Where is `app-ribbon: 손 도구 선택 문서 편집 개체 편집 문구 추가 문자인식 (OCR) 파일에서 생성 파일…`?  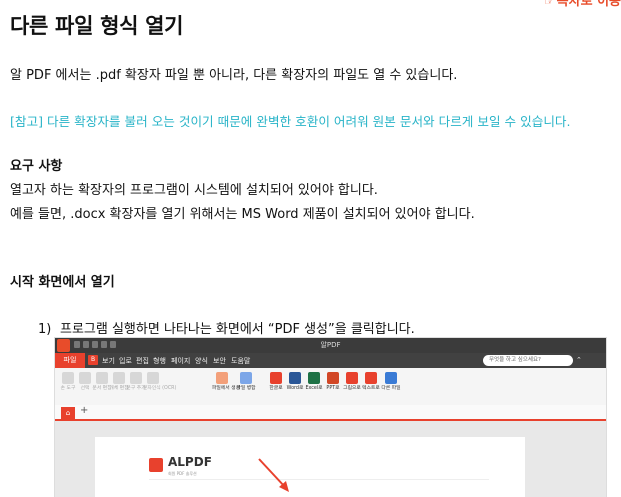 app-ribbon: 손 도구 선택 문서 편집 개체 편집 문구 추가 문자인식 (OCR) 파일에서 생성 파일… is located at coordinates (330, 387).